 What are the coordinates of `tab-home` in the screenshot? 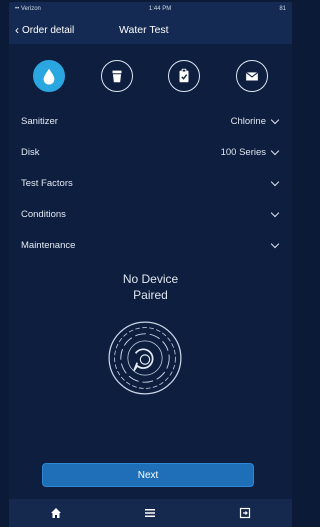 It's located at (56, 513).